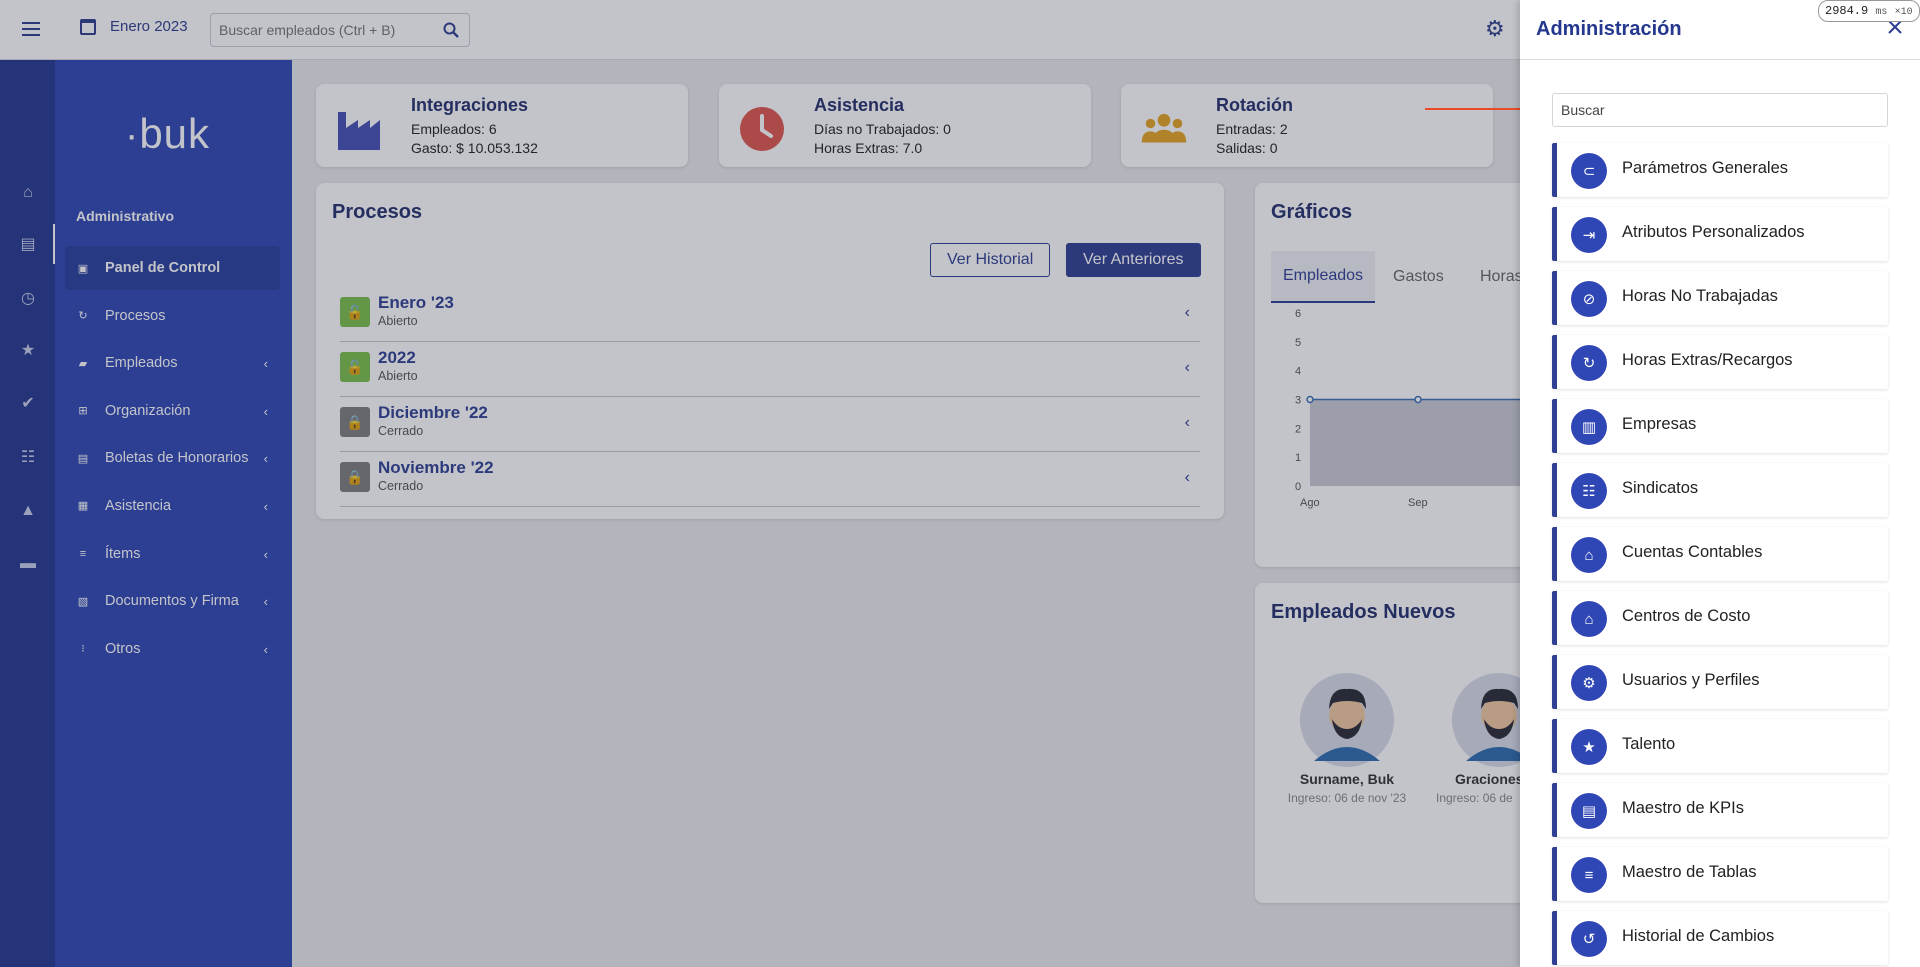 The image size is (1920, 967). What do you see at coordinates (1589, 555) in the screenshot?
I see `bank-icon: ⌂` at bounding box center [1589, 555].